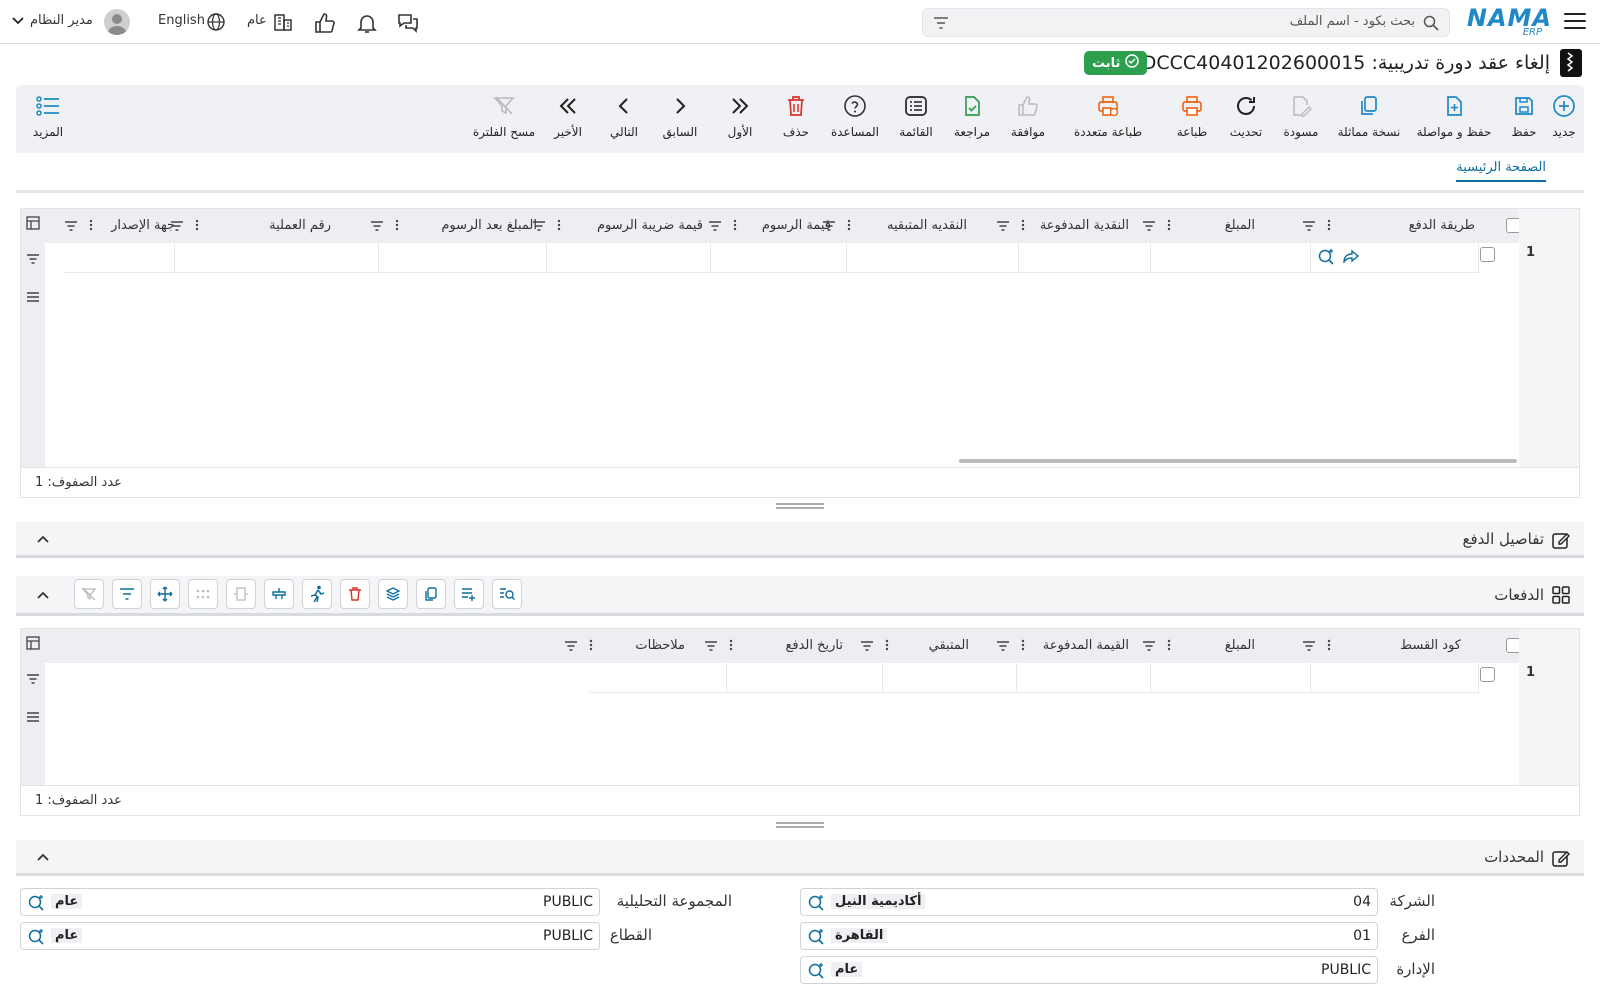 The width and height of the screenshot is (1600, 1000). What do you see at coordinates (941, 25) in the screenshot?
I see `filter-icon` at bounding box center [941, 25].